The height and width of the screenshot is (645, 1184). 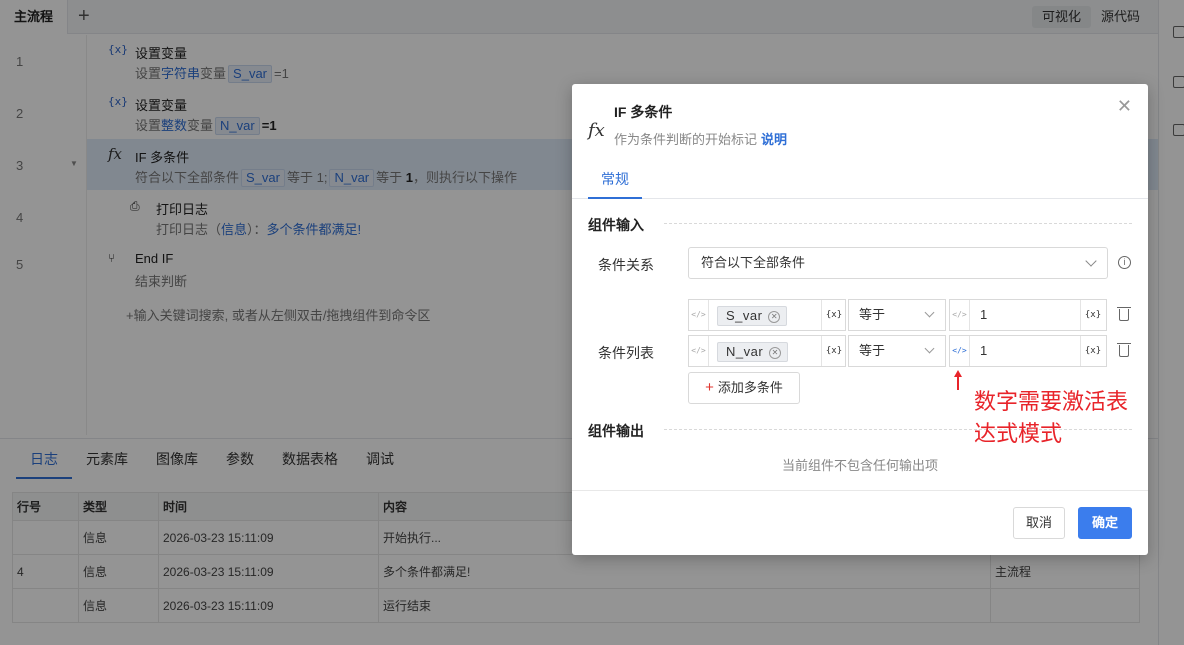 What do you see at coordinates (859, 465) in the screenshot?
I see `no-output-message: 当前组件不包含任何输出项` at bounding box center [859, 465].